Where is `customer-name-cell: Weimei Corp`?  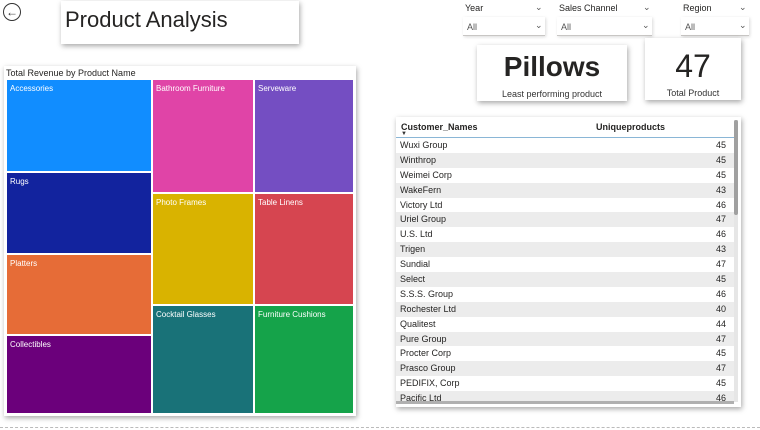 customer-name-cell: Weimei Corp is located at coordinates (426, 174).